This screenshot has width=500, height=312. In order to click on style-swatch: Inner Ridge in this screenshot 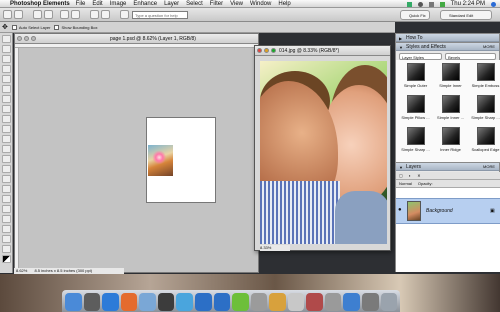, I will do `click(450, 140)`.